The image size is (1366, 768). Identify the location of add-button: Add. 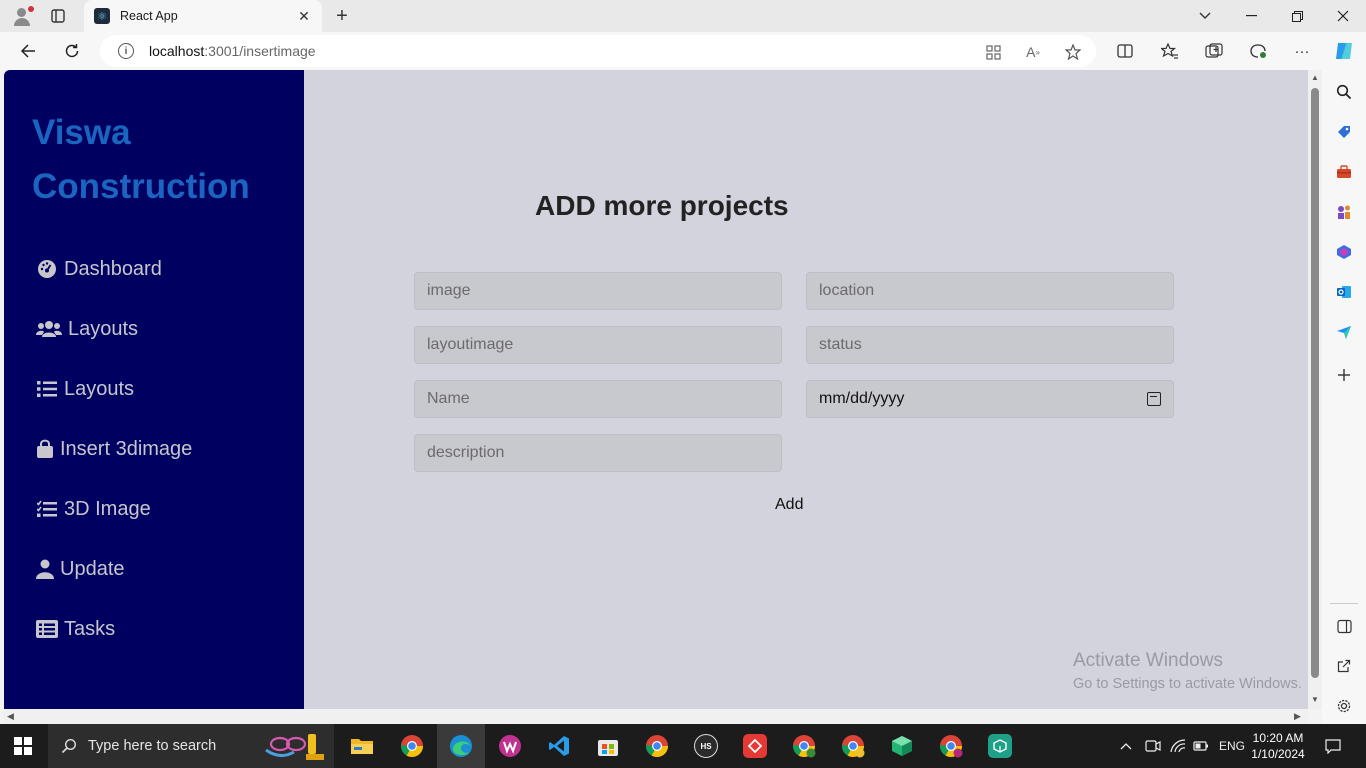
(789, 505).